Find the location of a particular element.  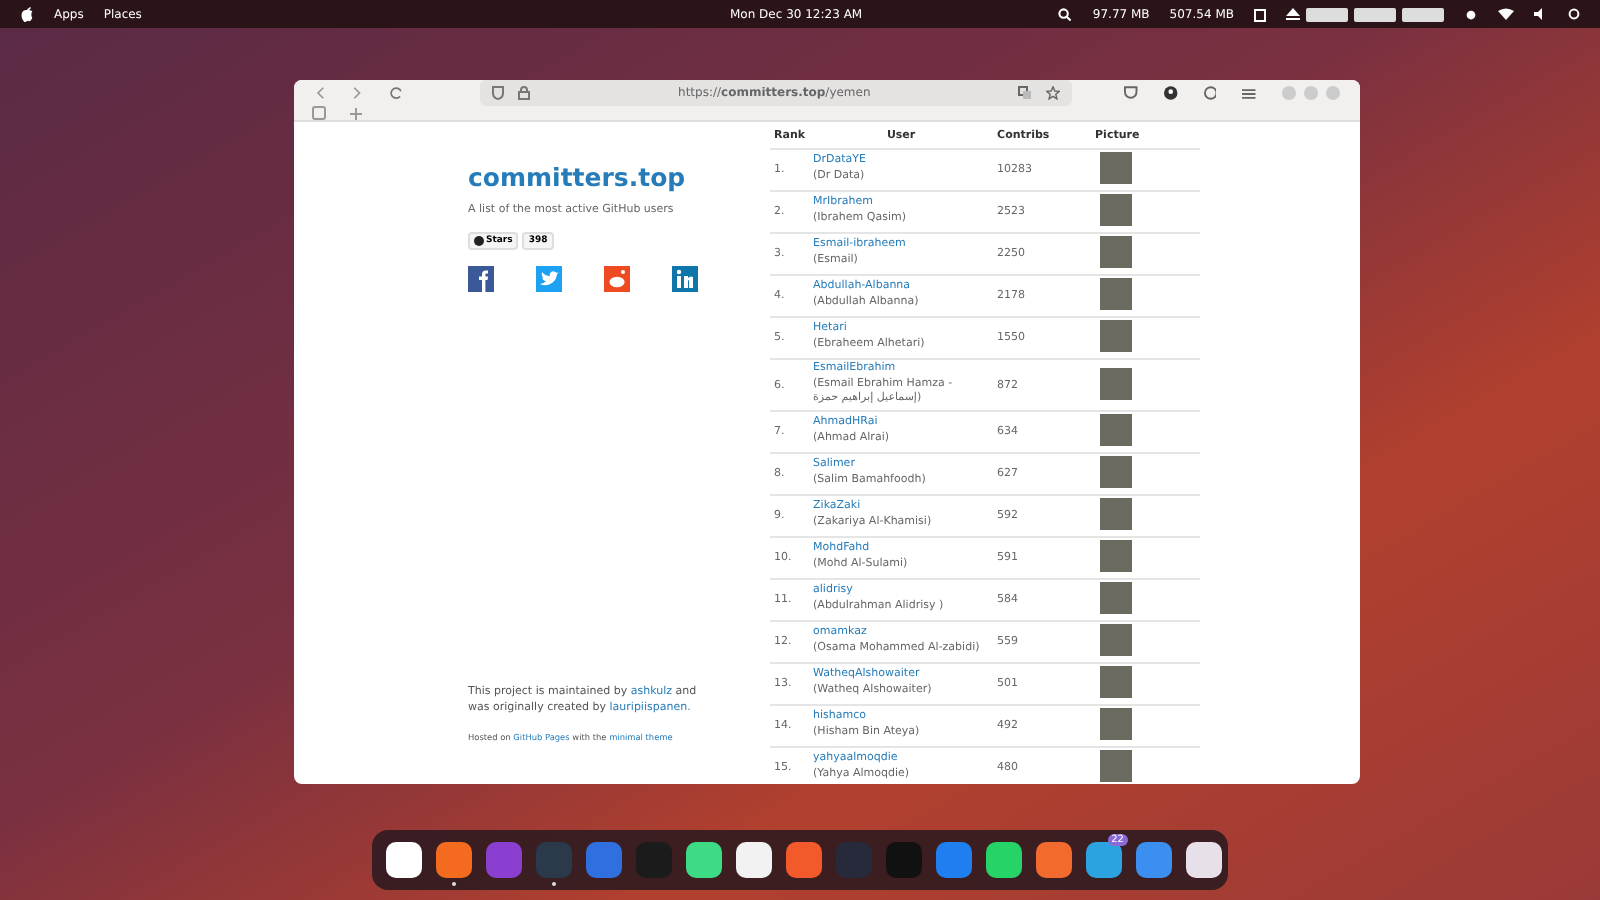

wifi-icon is located at coordinates (1506, 14).